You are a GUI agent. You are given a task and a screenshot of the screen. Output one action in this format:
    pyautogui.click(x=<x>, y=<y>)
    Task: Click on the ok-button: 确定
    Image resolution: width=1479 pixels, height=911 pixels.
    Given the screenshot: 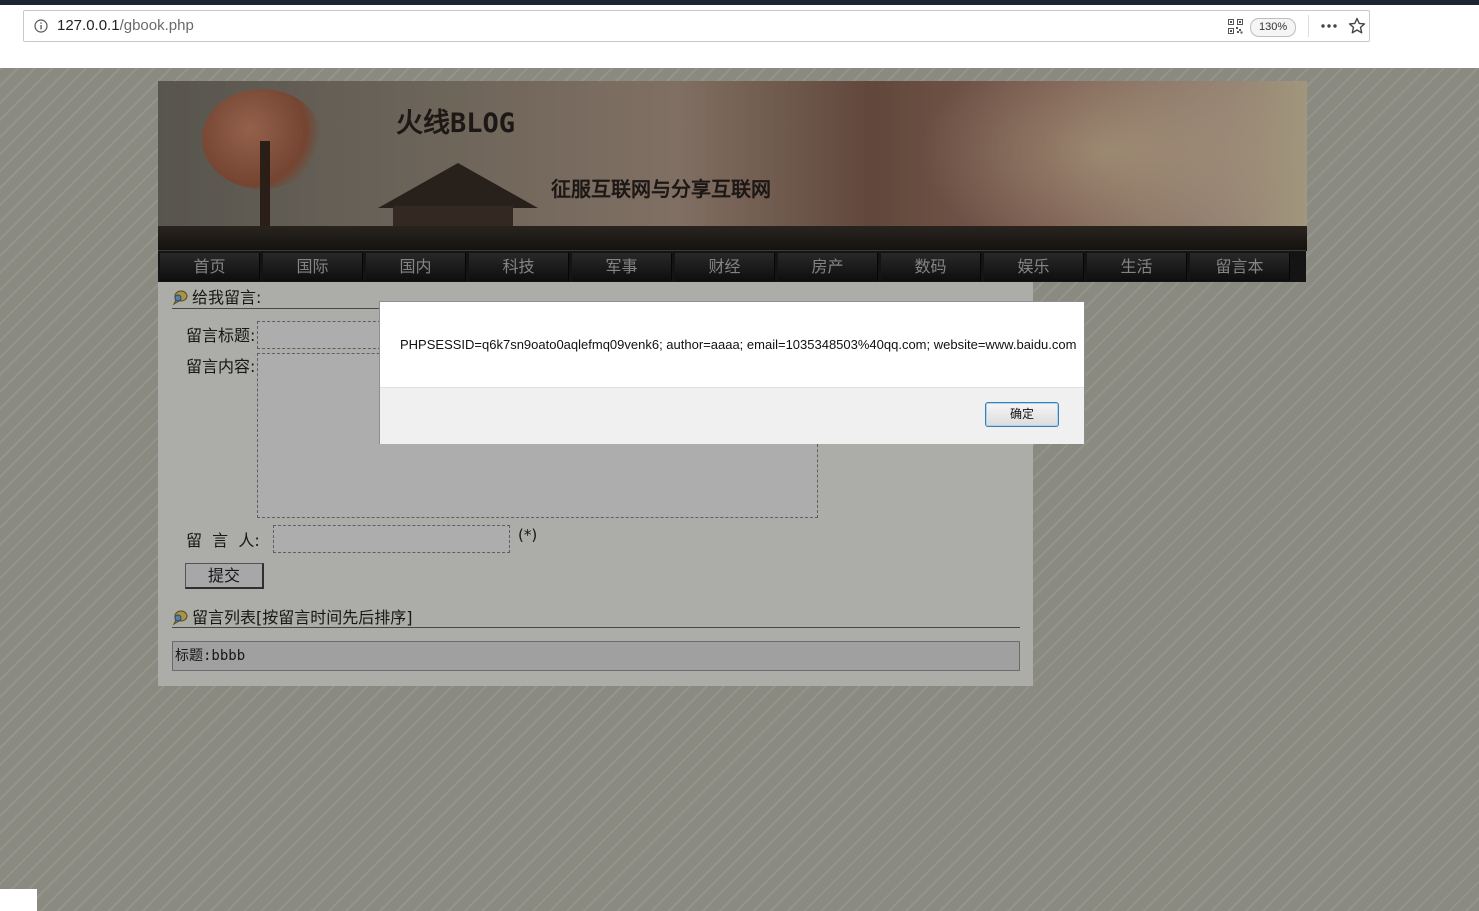 What is the action you would take?
    pyautogui.click(x=1022, y=414)
    